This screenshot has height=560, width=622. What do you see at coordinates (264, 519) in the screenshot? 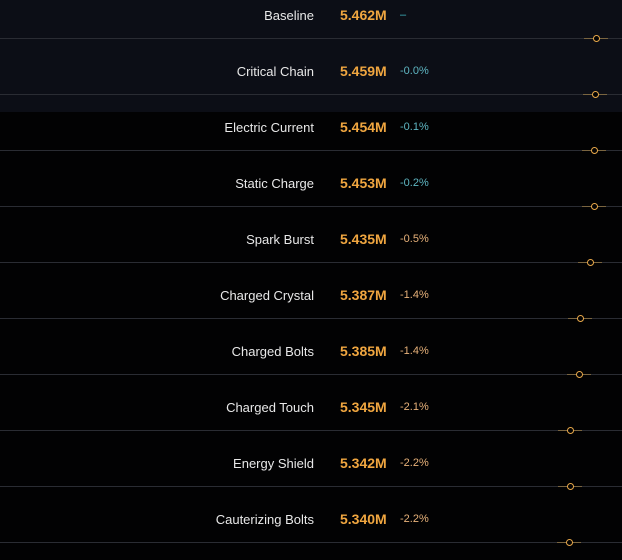
I see `result-name: Cauterizing Bolts` at bounding box center [264, 519].